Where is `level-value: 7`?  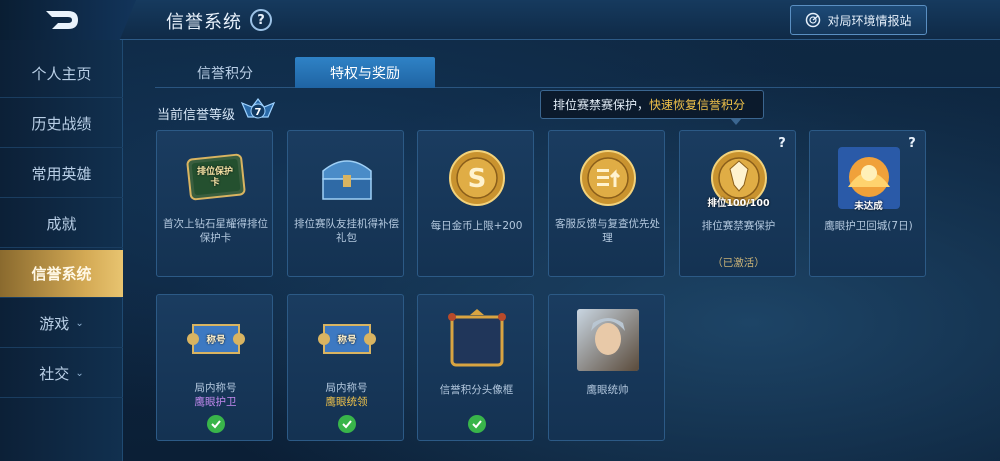
level-value: 7 is located at coordinates (258, 112).